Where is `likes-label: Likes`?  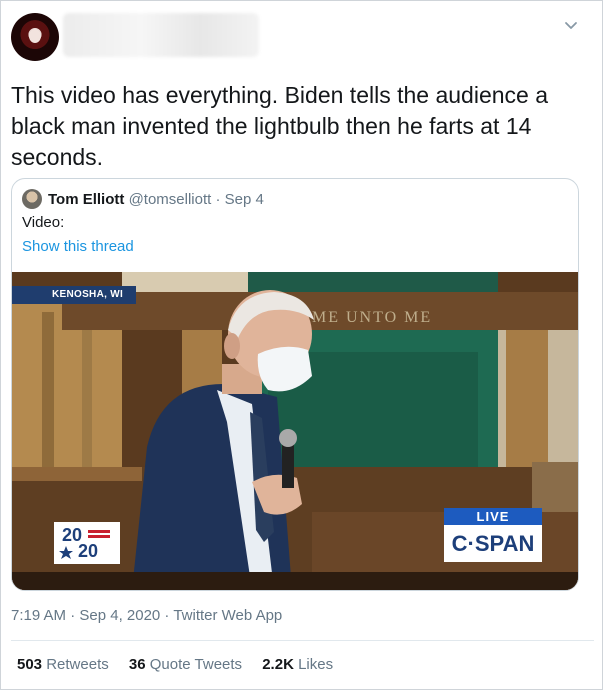
likes-label: Likes is located at coordinates (316, 664).